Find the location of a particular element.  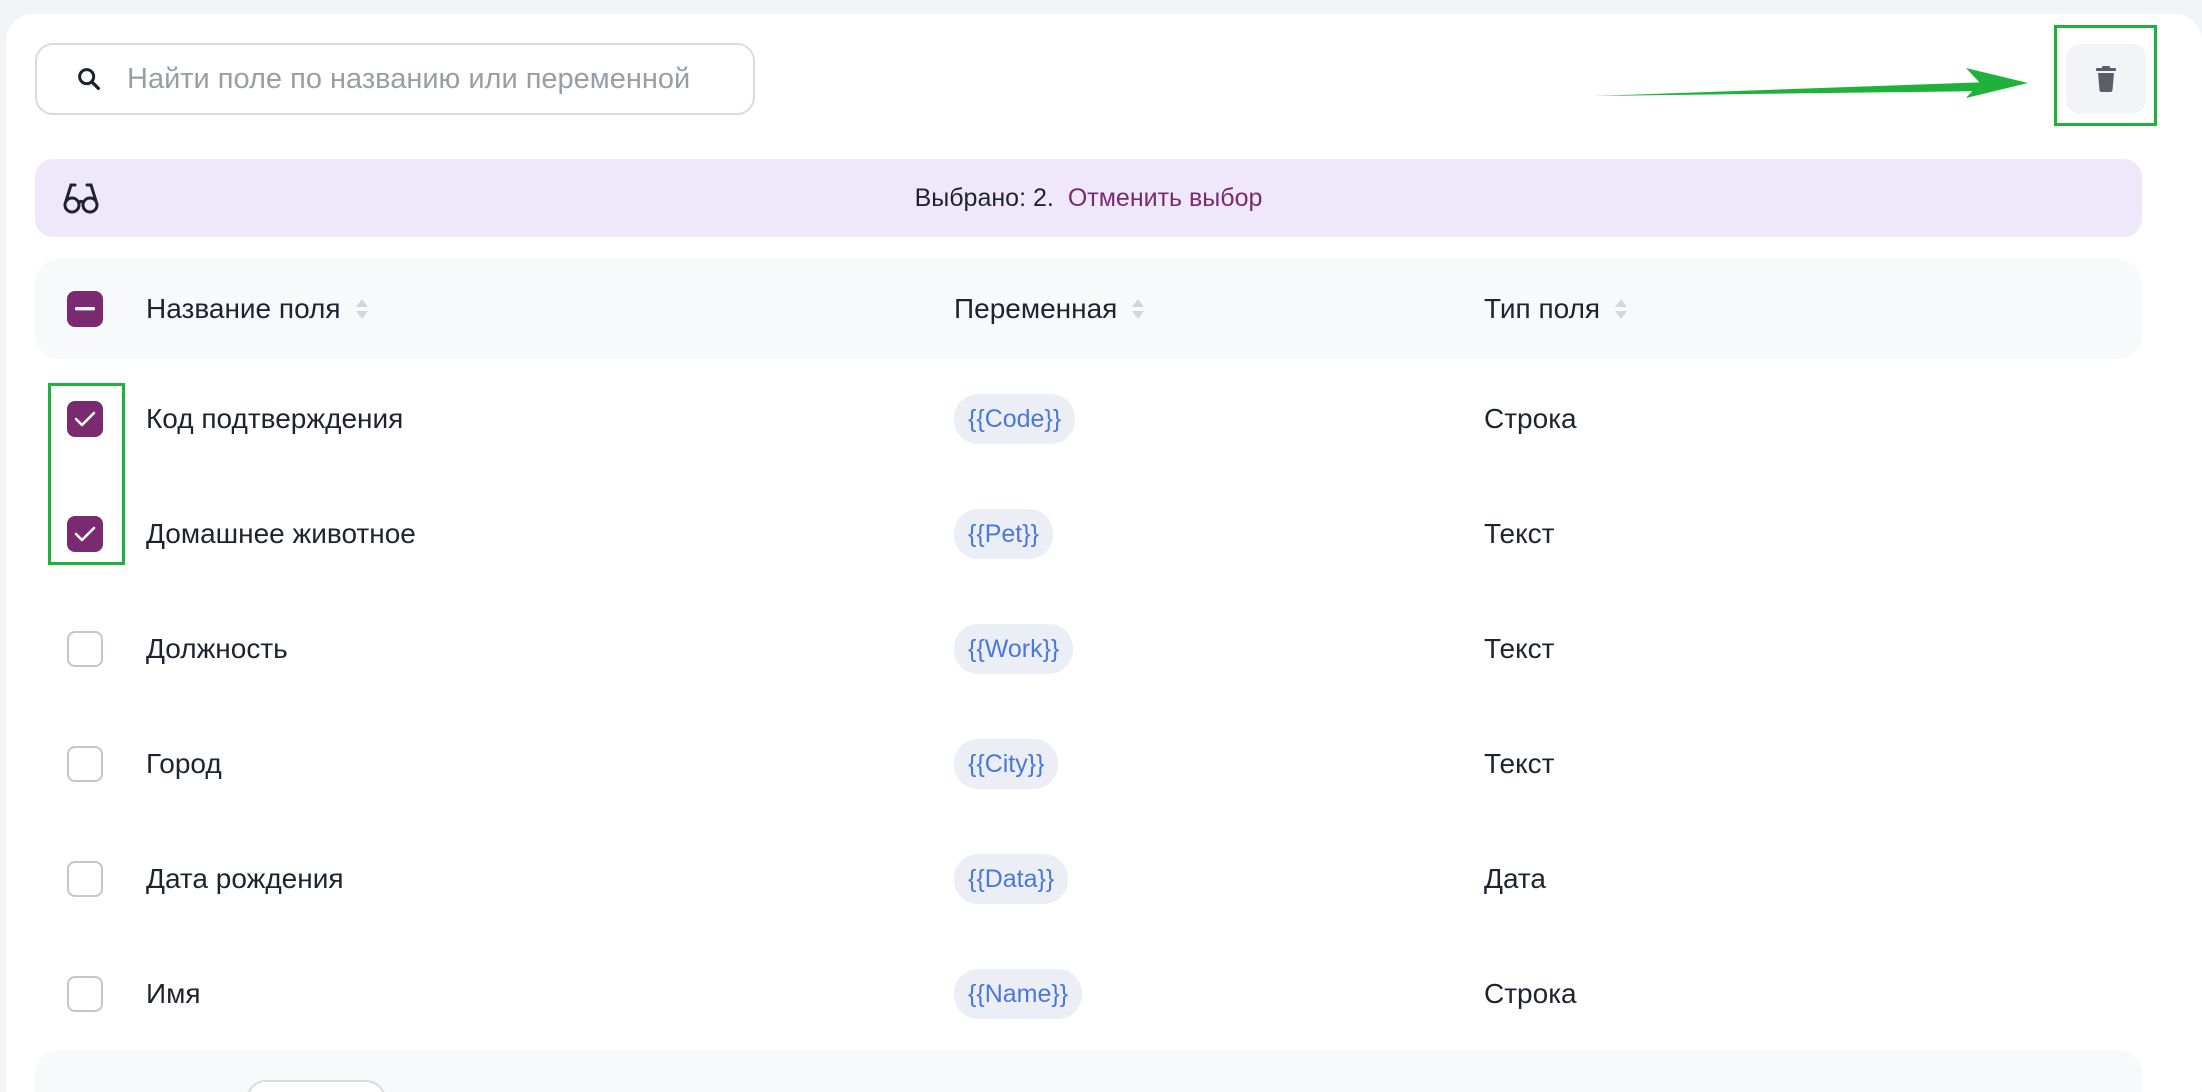

field-name: Код подтверждения is located at coordinates (275, 418).